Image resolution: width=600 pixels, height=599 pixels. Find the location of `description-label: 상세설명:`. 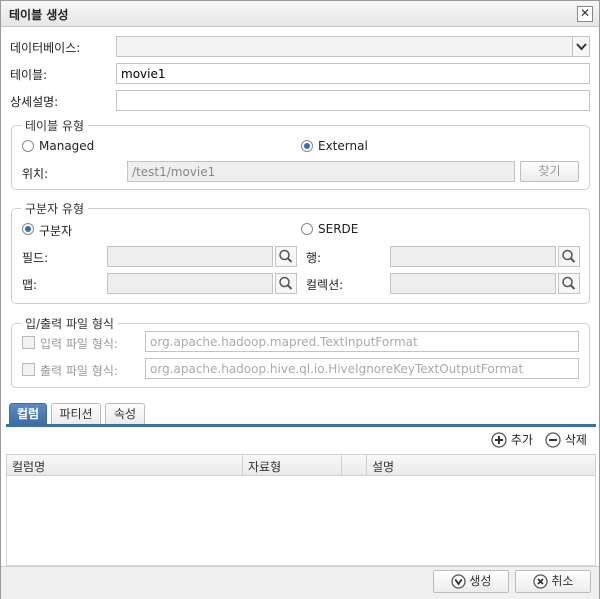

description-label: 상세설명: is located at coordinates (34, 102).